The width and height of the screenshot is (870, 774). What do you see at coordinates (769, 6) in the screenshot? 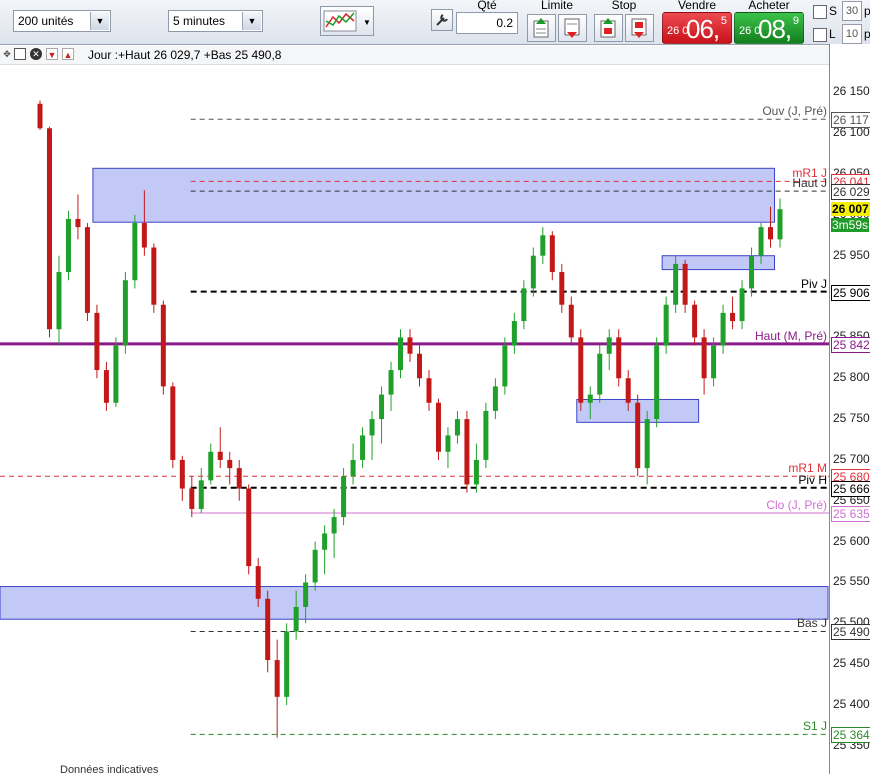
I see `buy-label: Acheter` at bounding box center [769, 6].